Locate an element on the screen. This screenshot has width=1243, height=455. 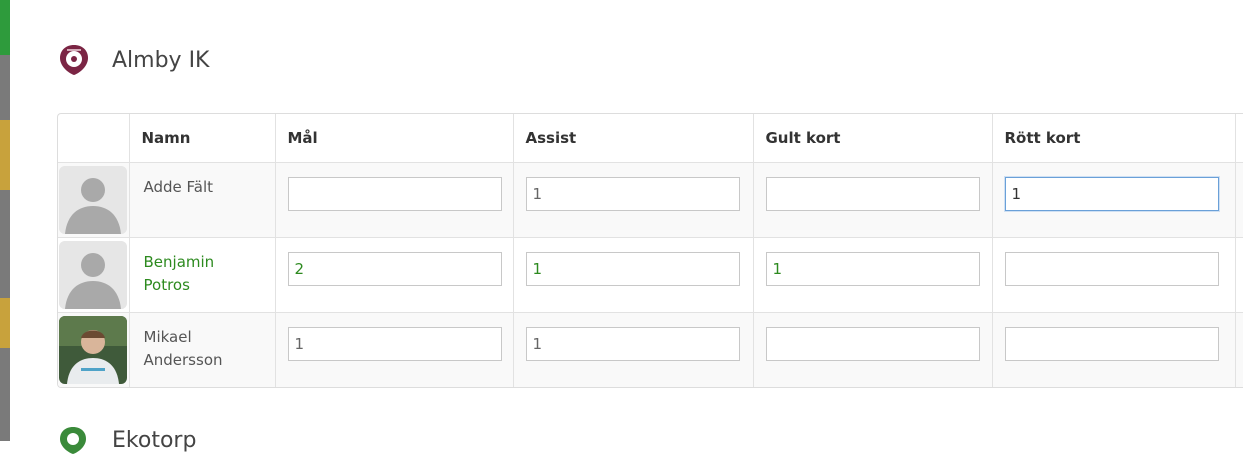
photo-avatar is located at coordinates (93, 349).